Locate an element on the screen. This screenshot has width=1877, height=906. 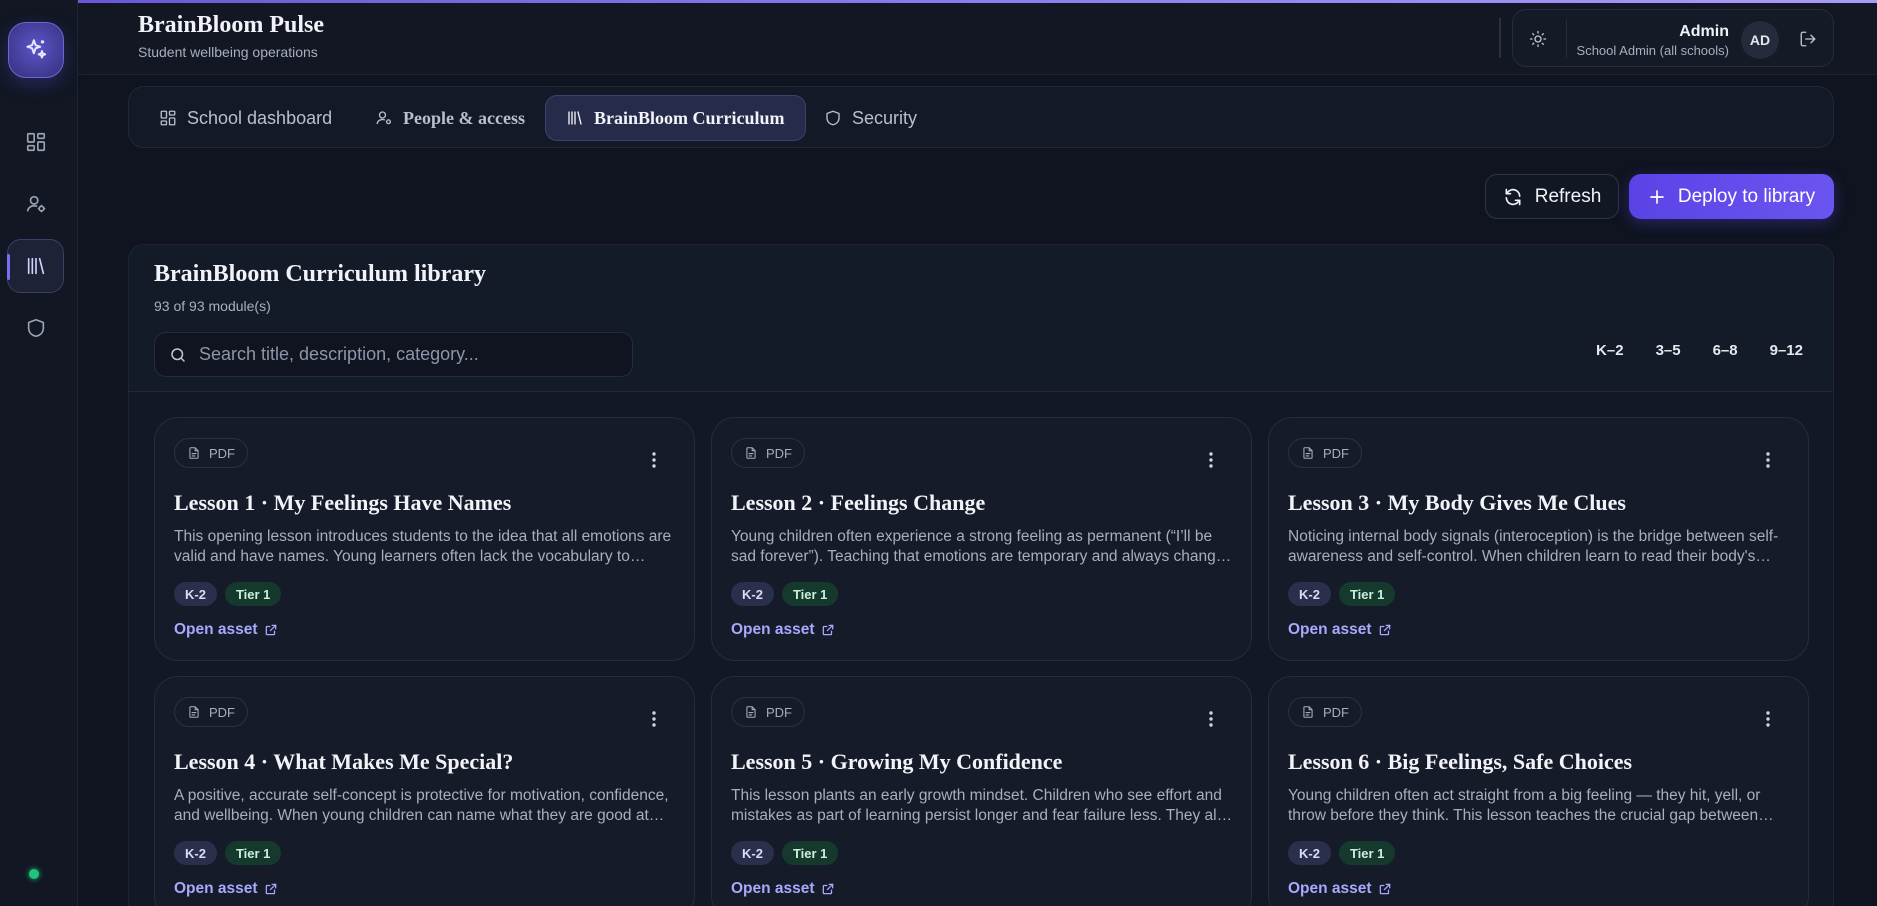
shield-icon is located at coordinates (35, 328).